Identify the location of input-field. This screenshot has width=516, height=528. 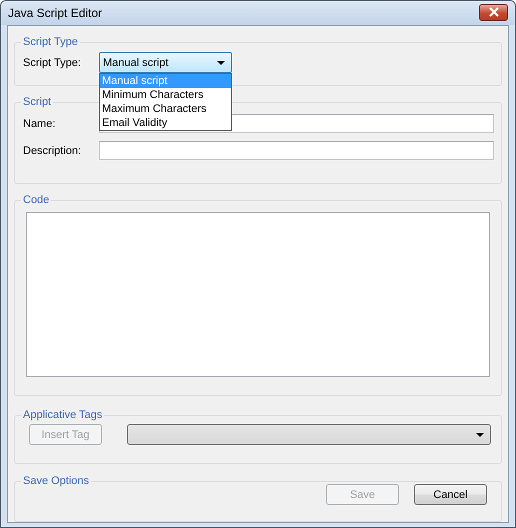
(296, 150).